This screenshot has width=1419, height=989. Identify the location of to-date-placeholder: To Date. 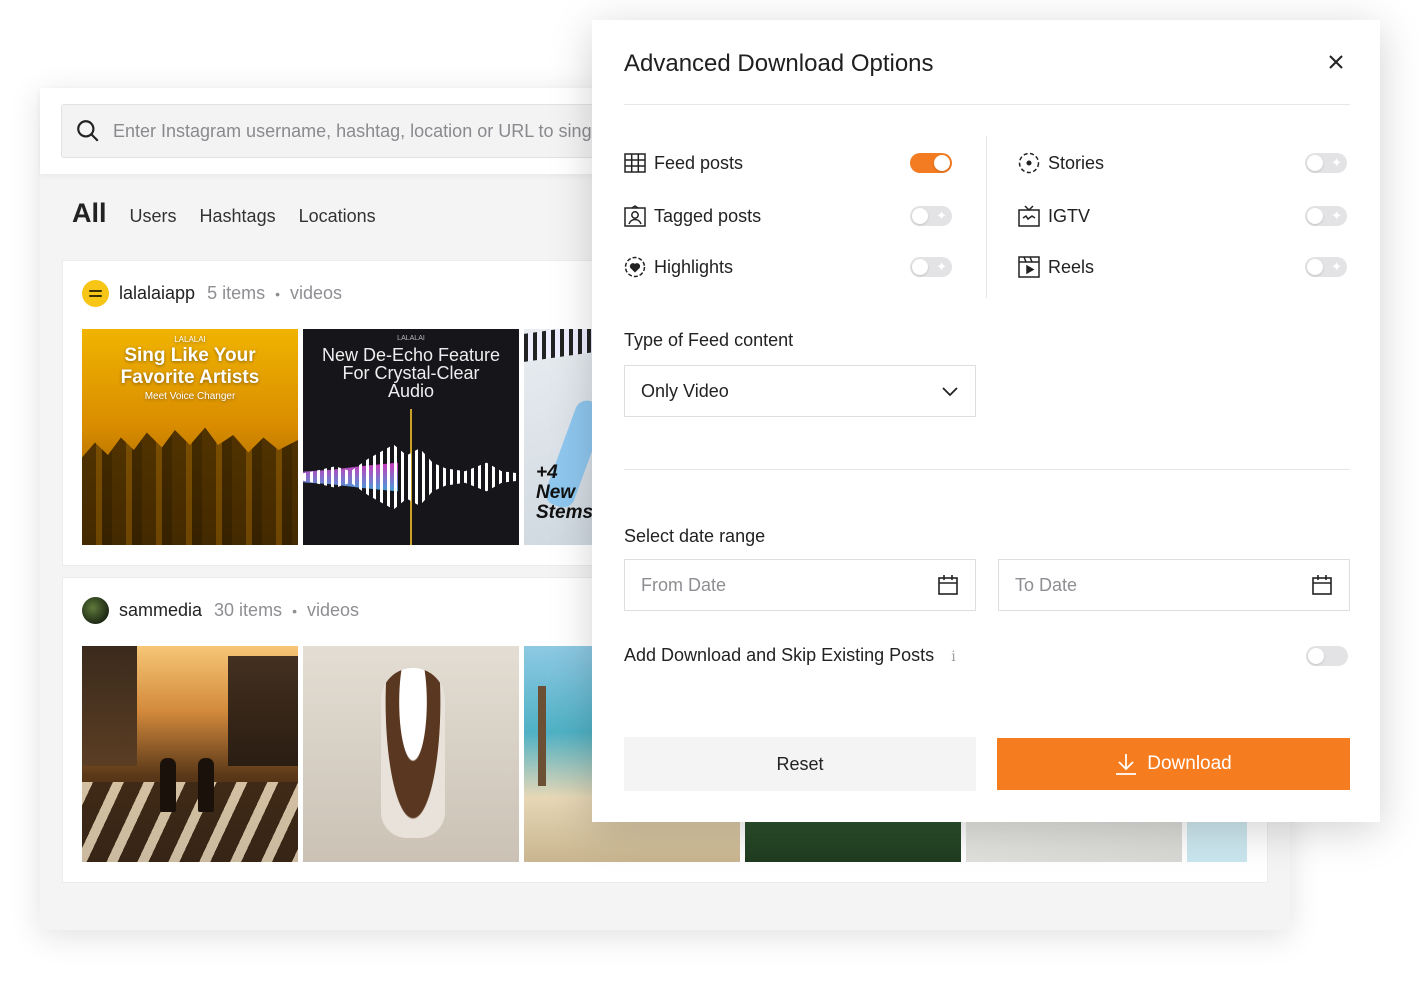
(1046, 584).